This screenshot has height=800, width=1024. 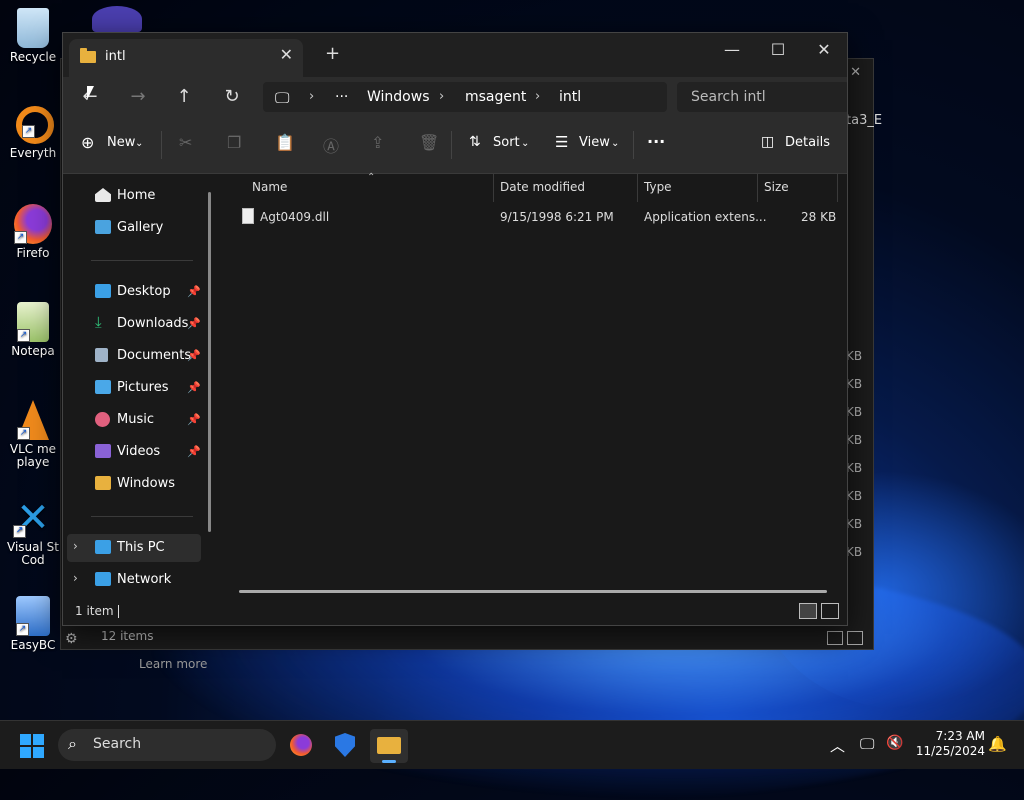 I want to click on breadcrumb-overflow: ···, so click(x=341, y=97).